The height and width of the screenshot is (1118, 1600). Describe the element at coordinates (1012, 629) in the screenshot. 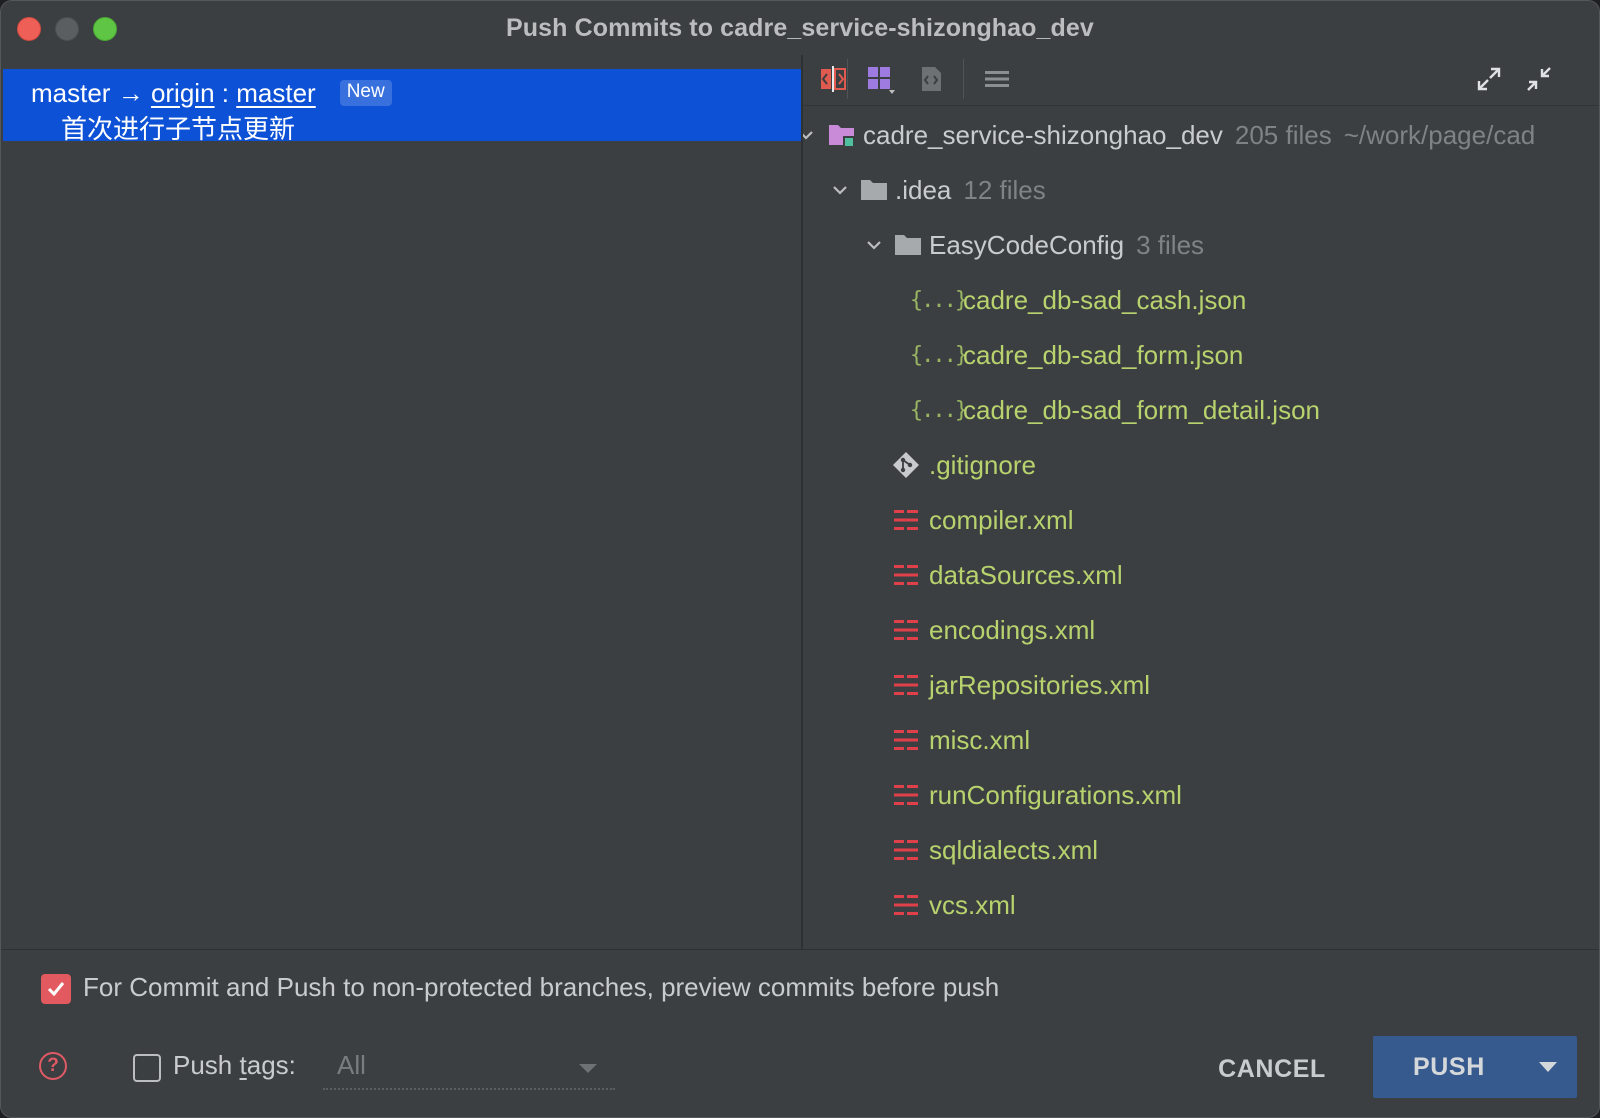

I see `file-name: encodings.xml` at that location.